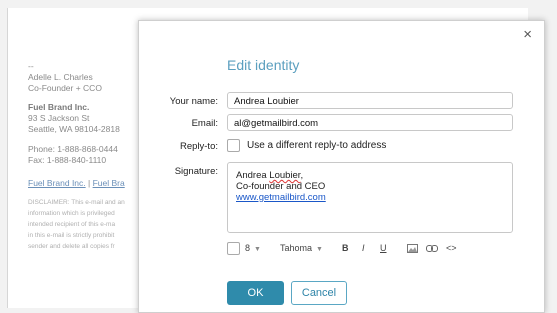  I want to click on email-link-company: Fuel Brand Inc., so click(57, 183).